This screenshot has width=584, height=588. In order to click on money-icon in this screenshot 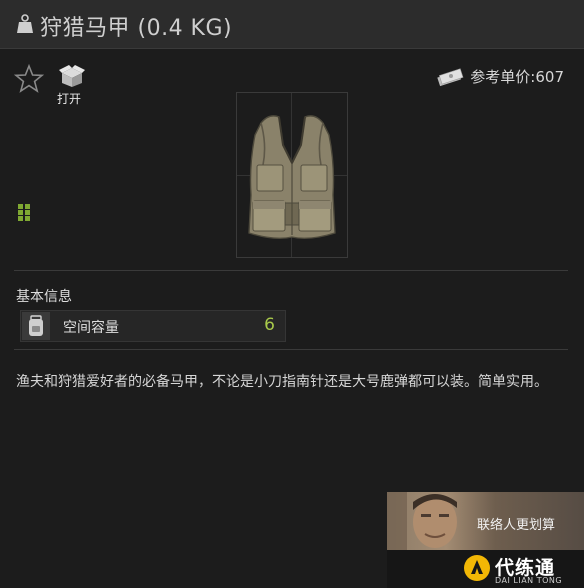, I will do `click(450, 76)`.